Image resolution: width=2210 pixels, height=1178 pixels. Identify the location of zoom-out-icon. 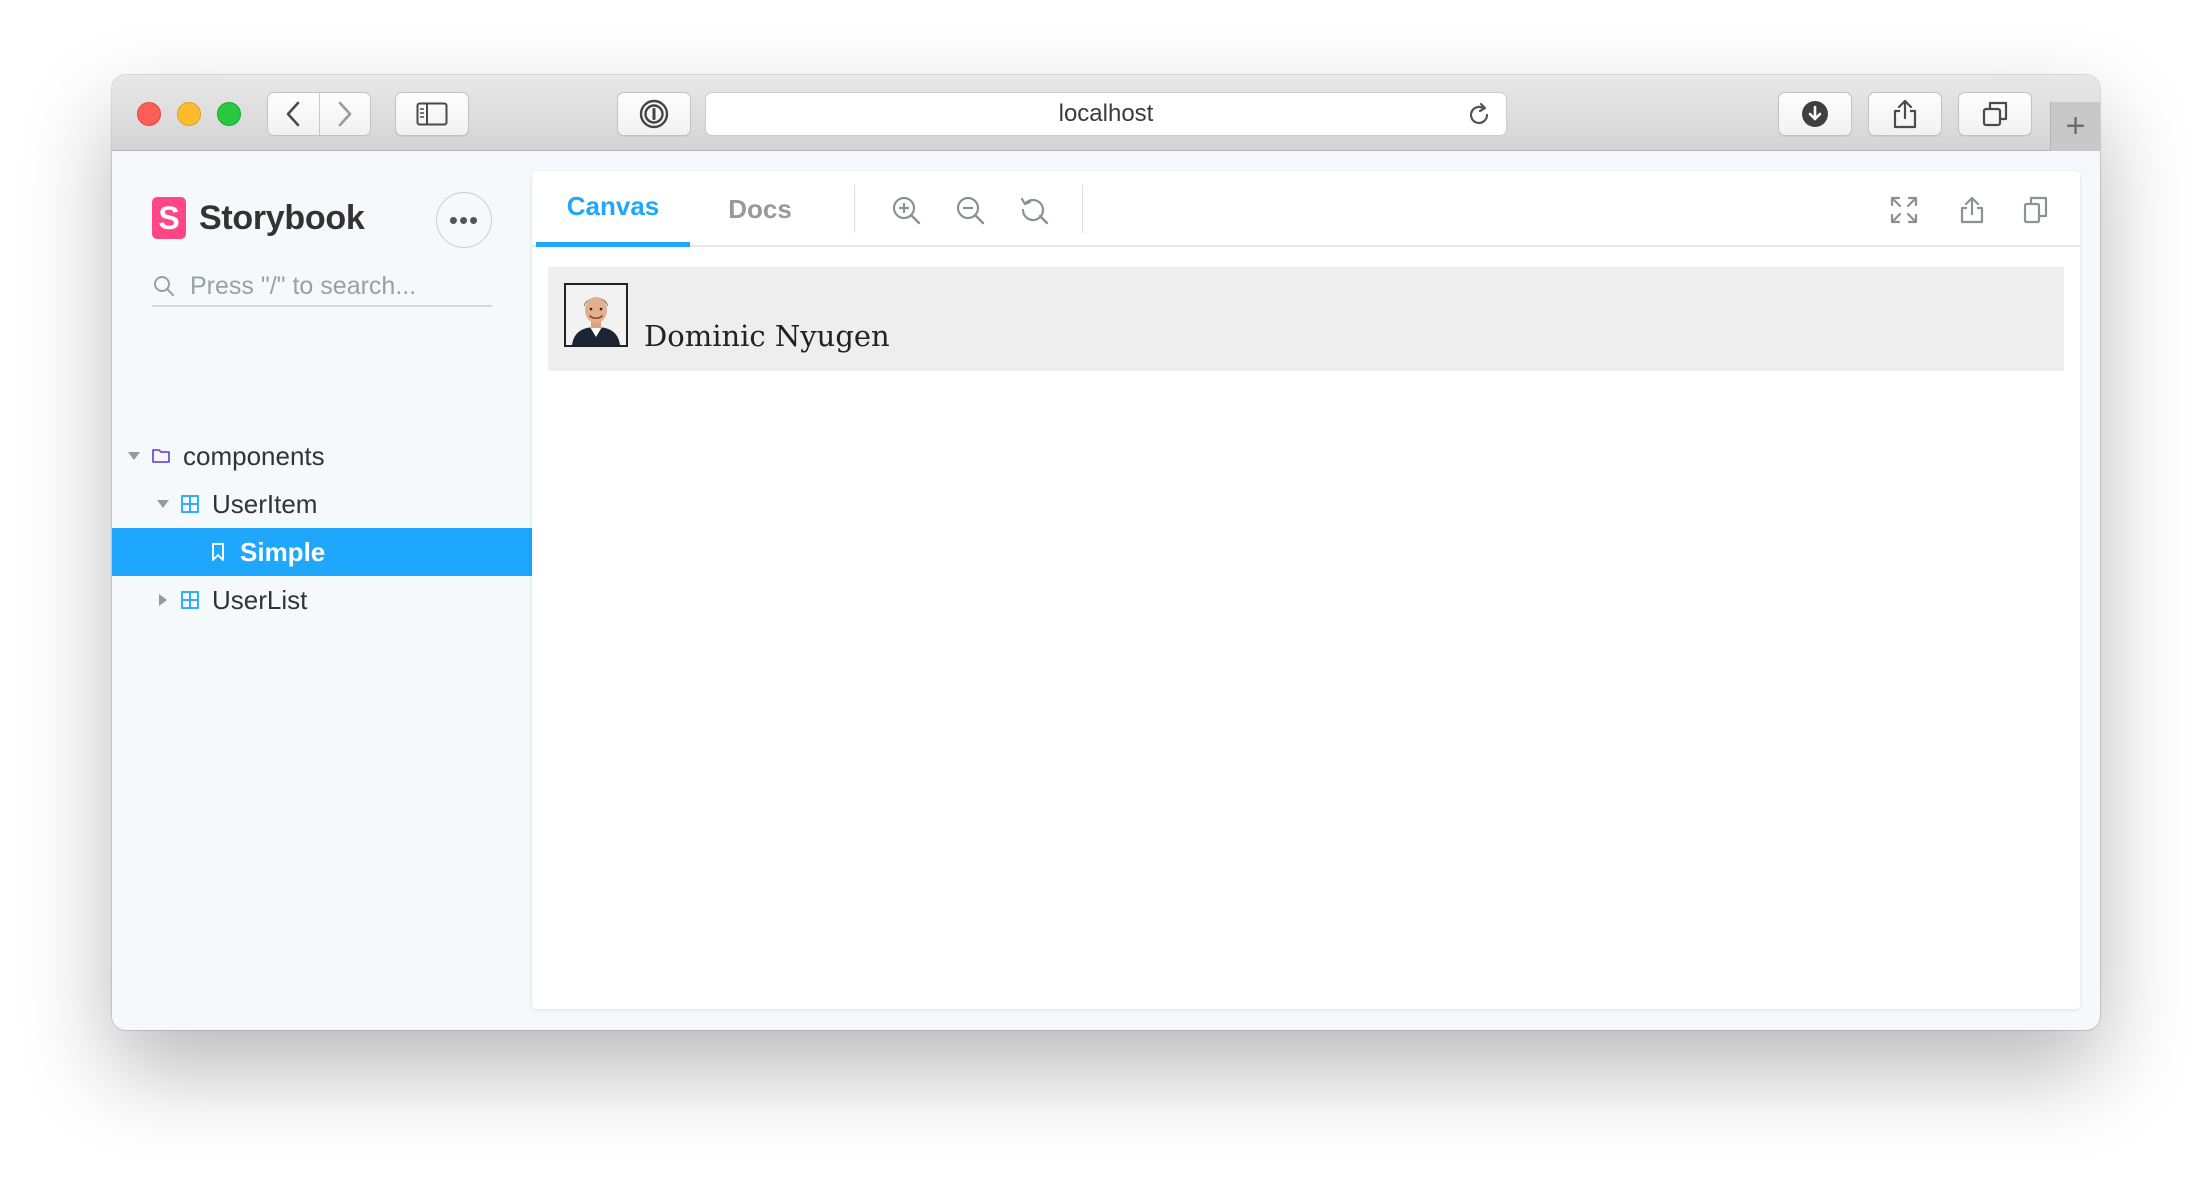
(970, 210).